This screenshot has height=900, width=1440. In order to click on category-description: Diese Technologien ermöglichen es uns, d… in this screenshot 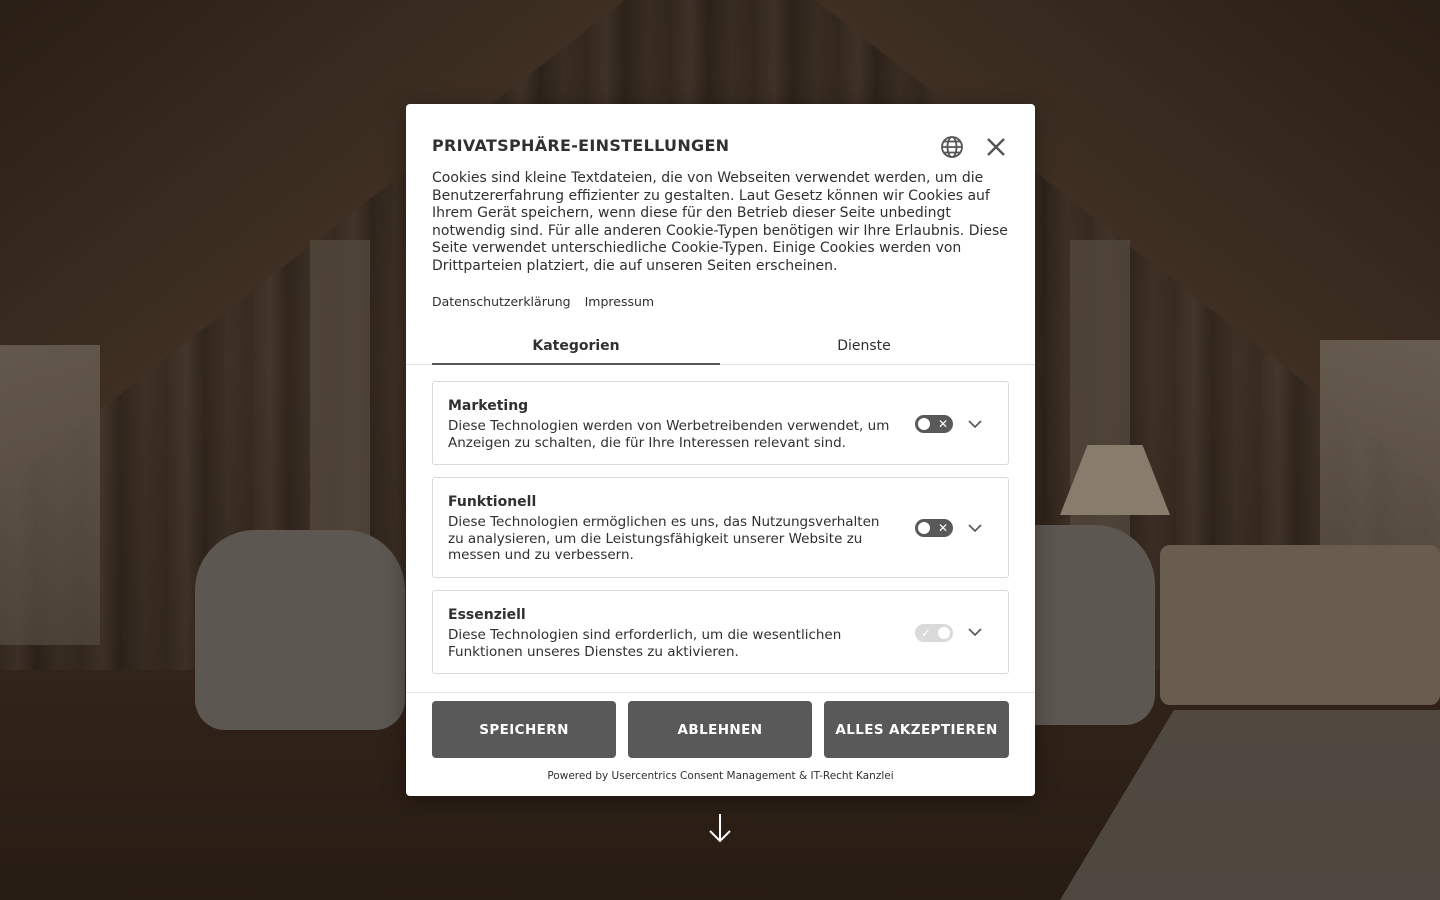, I will do `click(664, 538)`.